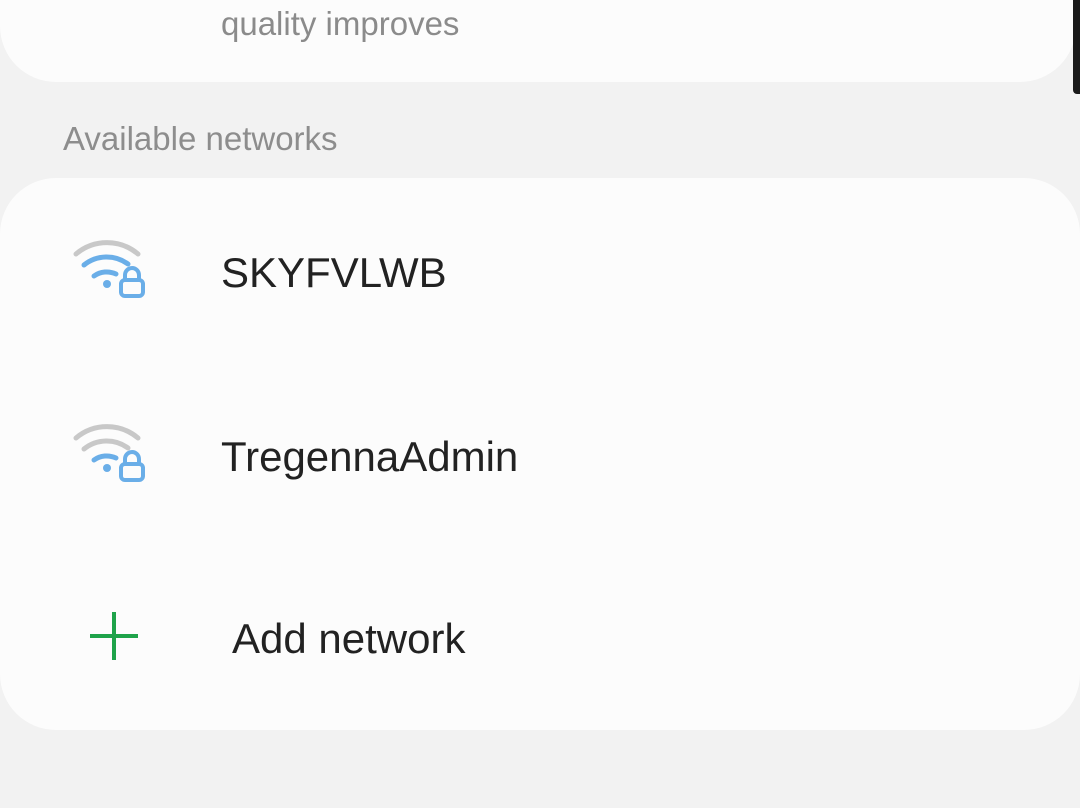 The width and height of the screenshot is (1080, 808). What do you see at coordinates (200, 138) in the screenshot?
I see `section-header-available-networks: Available networks` at bounding box center [200, 138].